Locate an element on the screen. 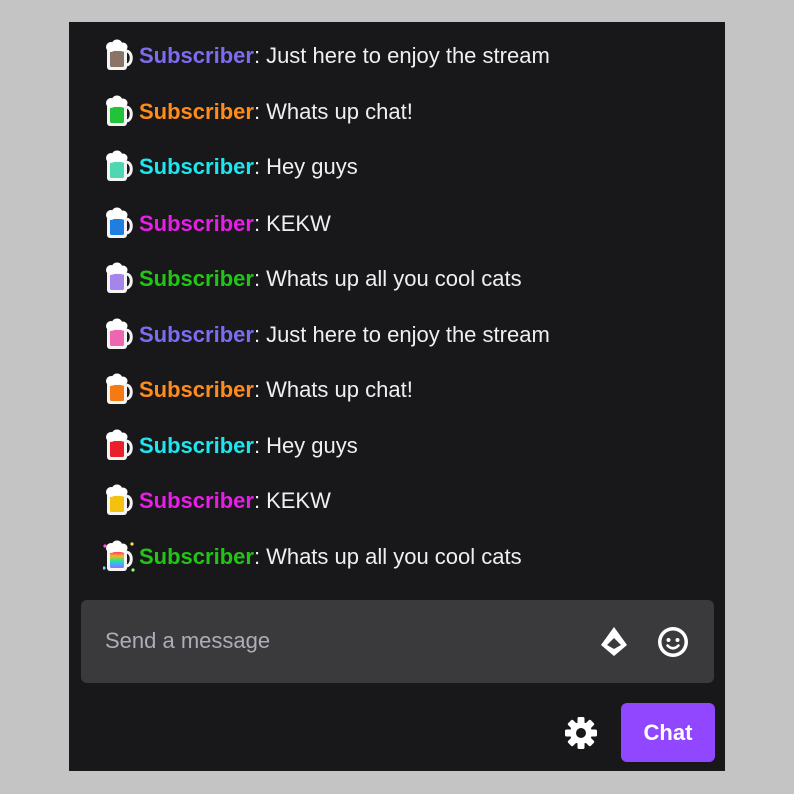 Image resolution: width=794 pixels, height=794 pixels. chat-send-button: Chat is located at coordinates (668, 732).